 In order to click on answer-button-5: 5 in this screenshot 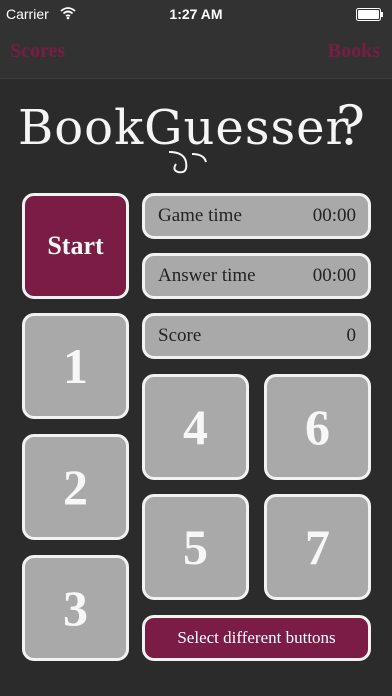, I will do `click(195, 547)`.